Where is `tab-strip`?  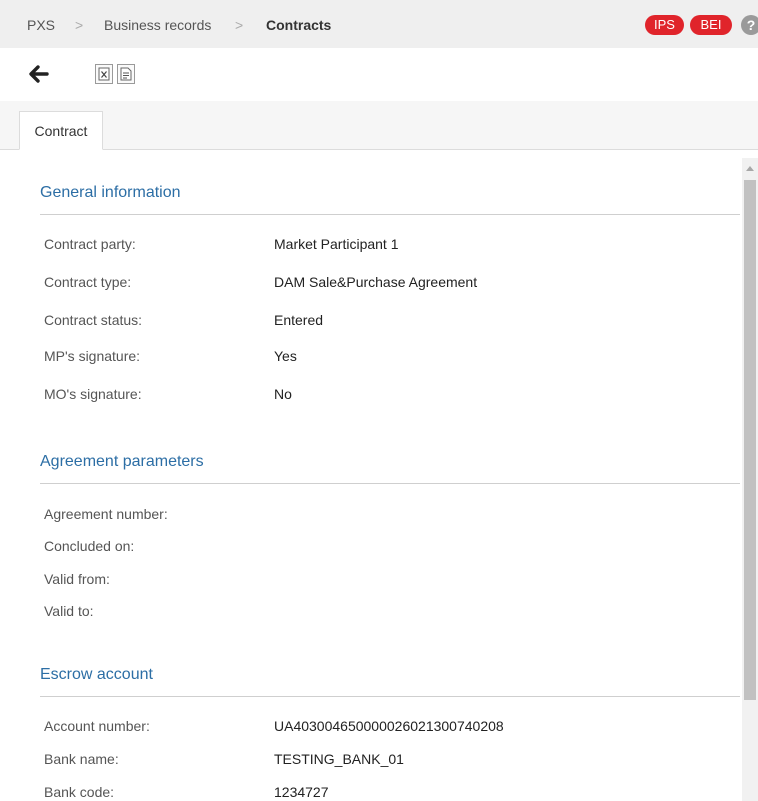
tab-strip is located at coordinates (379, 125).